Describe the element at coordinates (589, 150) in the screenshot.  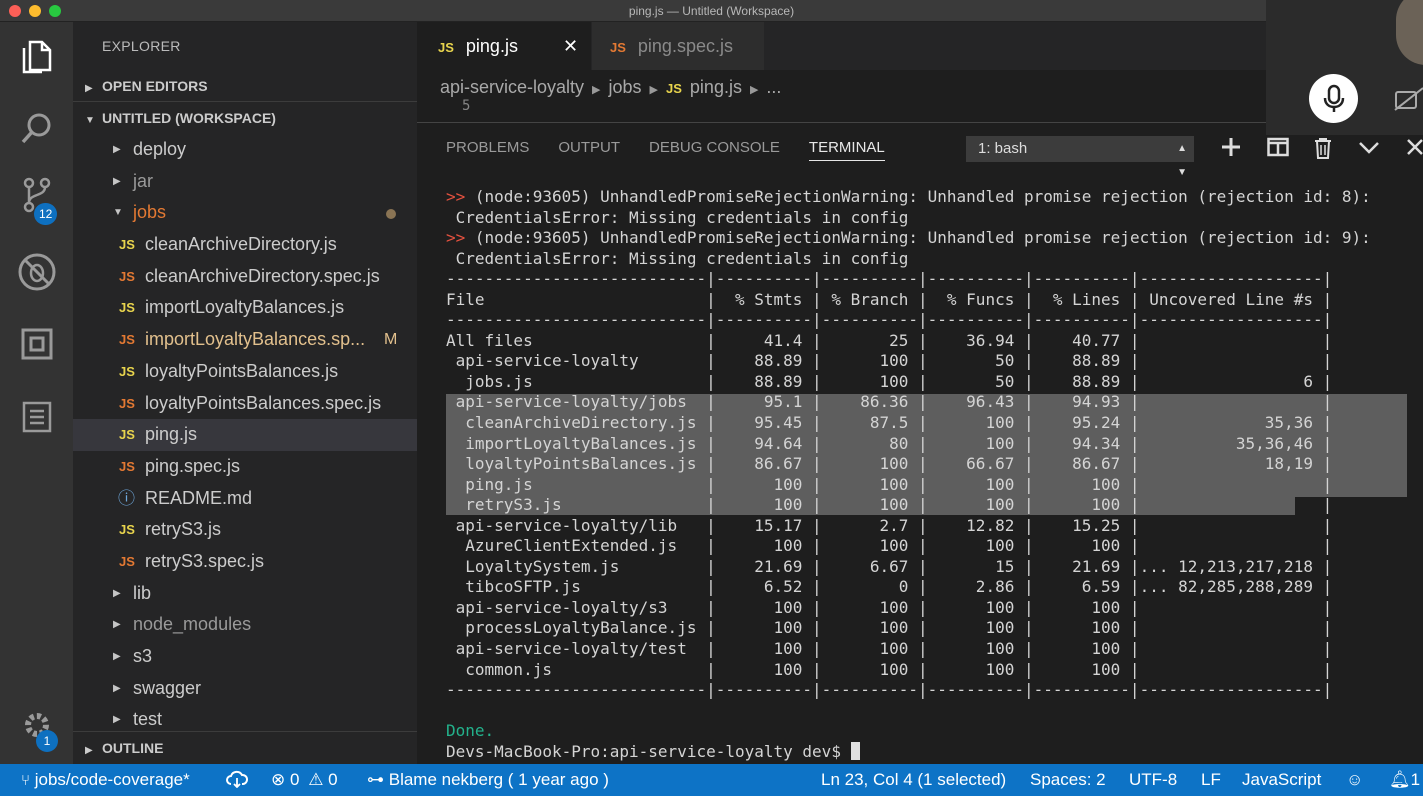
I see `tab-output: OUTPUT` at that location.